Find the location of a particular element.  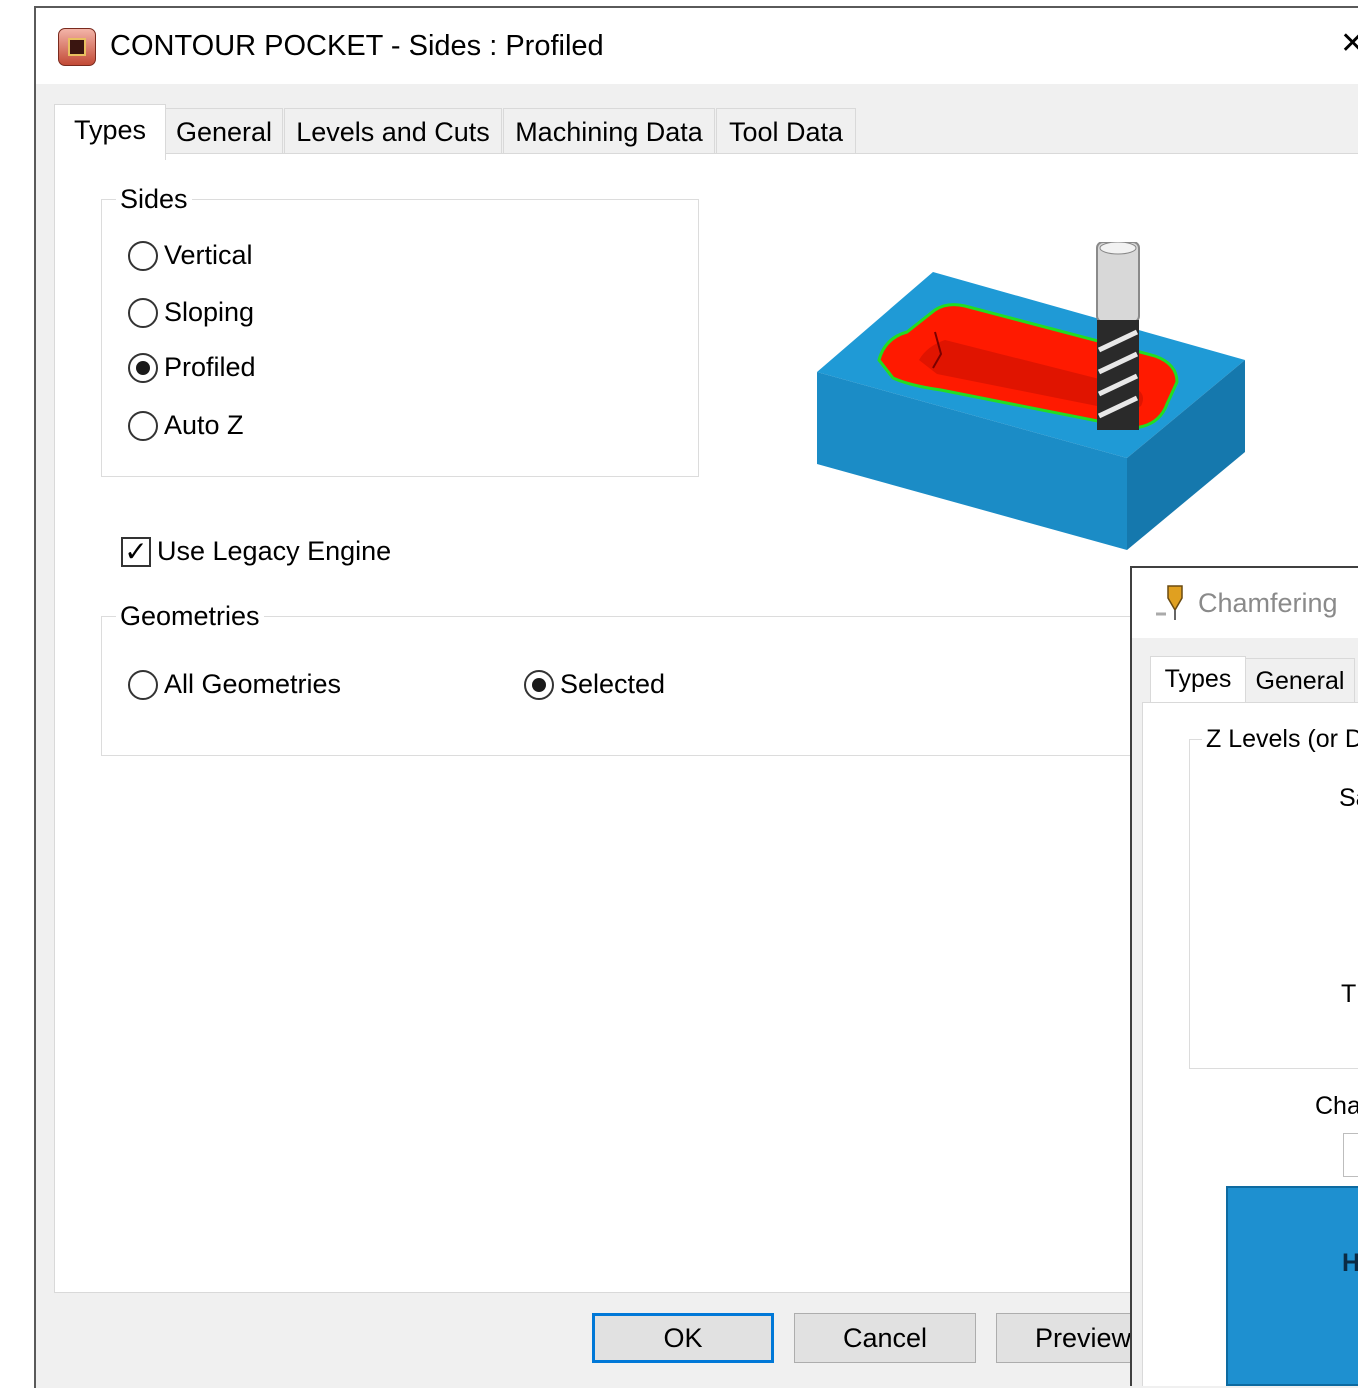

radio-profiled: Profiled is located at coordinates (192, 367).